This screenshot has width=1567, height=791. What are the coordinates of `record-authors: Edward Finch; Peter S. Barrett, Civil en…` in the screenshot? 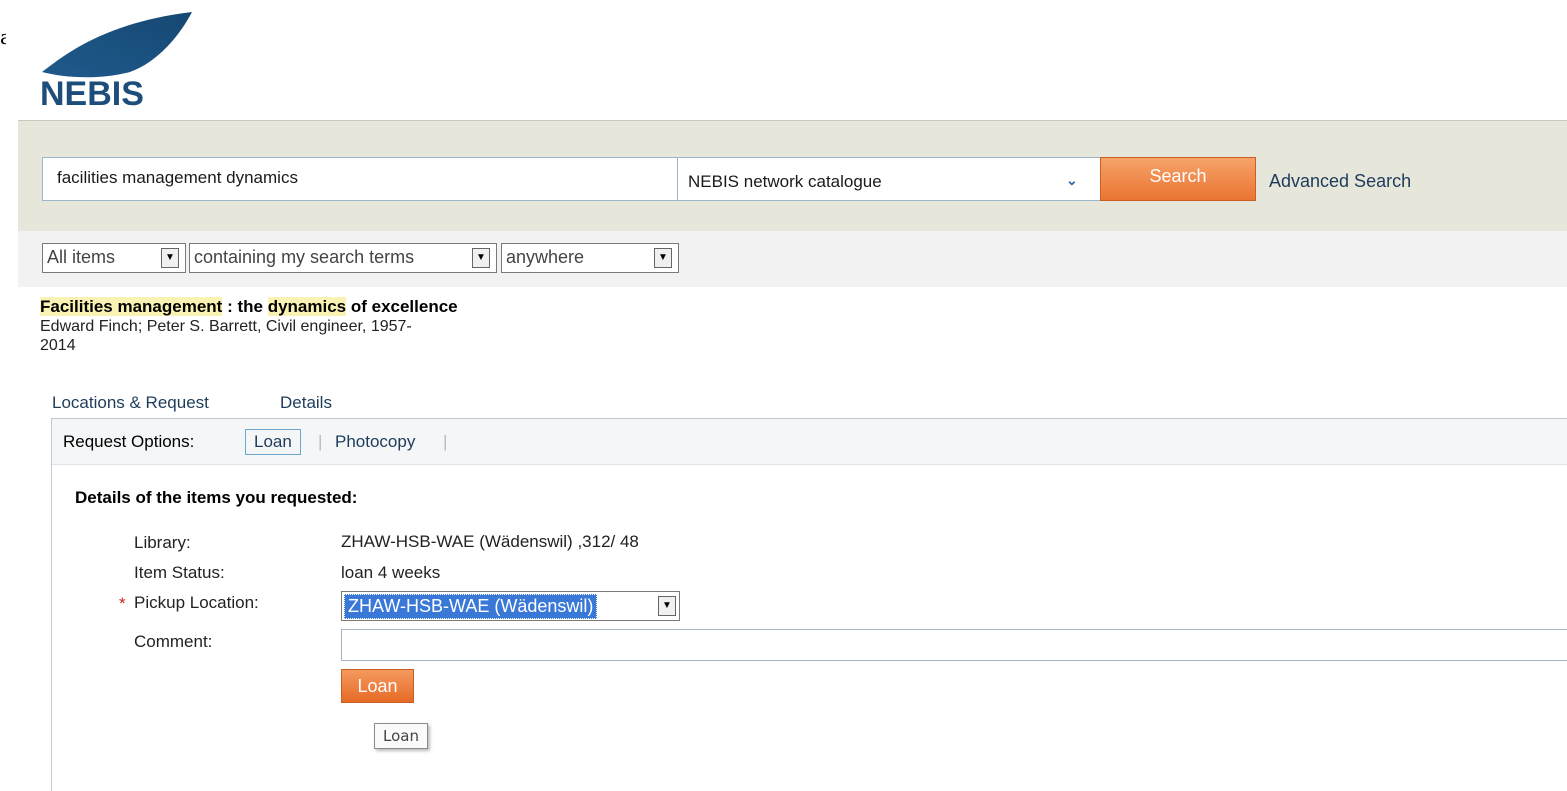 It's located at (300, 336).